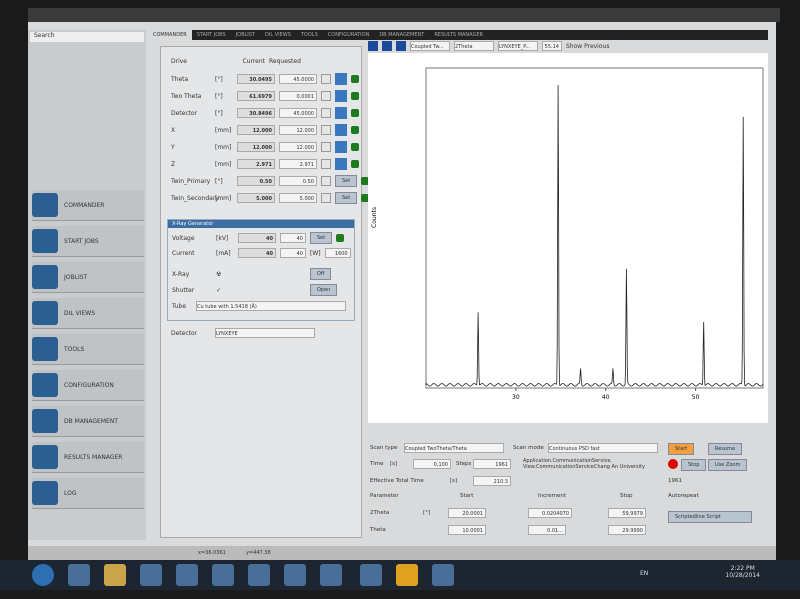 The image size is (800, 599). I want to click on sidebar-item: TOOLS, so click(88, 349).